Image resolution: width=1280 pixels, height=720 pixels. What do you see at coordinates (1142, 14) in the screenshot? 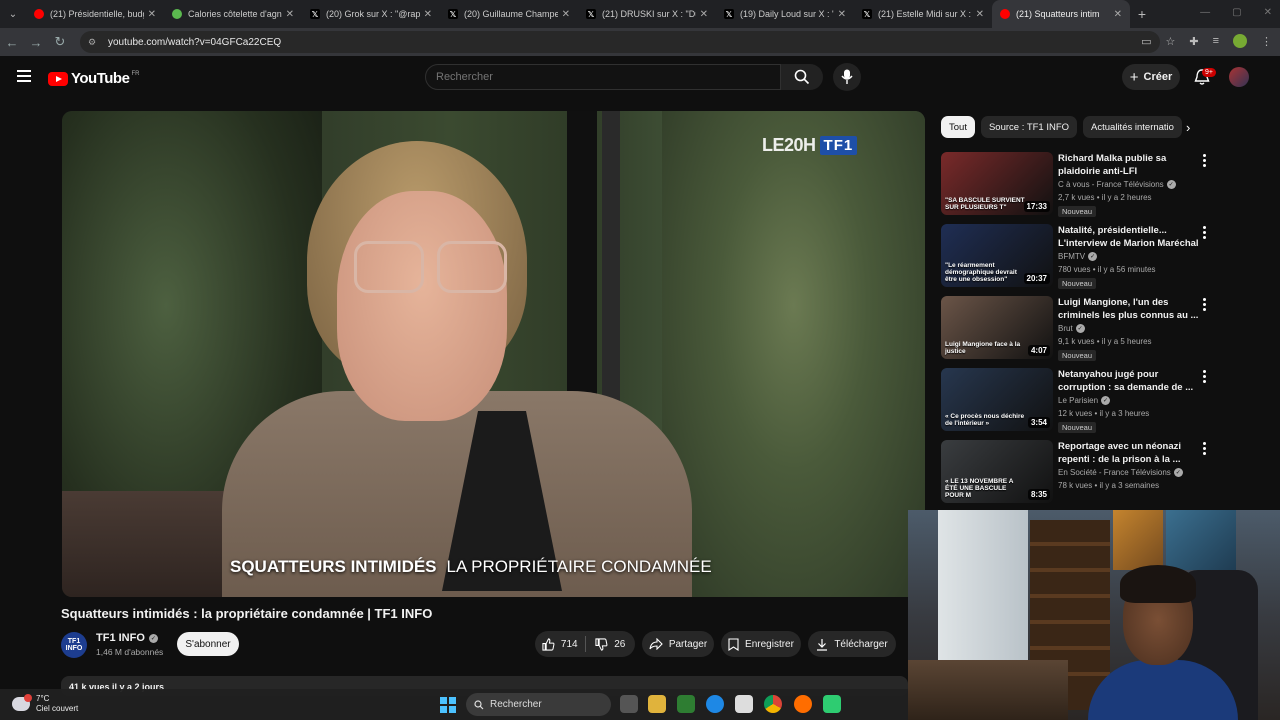
I see `new-tab-button: +` at bounding box center [1142, 14].